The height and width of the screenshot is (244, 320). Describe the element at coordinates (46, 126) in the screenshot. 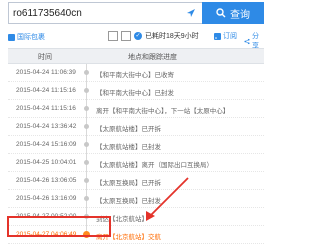

I see `row-time: 2015-04-24 13:36:42` at that location.